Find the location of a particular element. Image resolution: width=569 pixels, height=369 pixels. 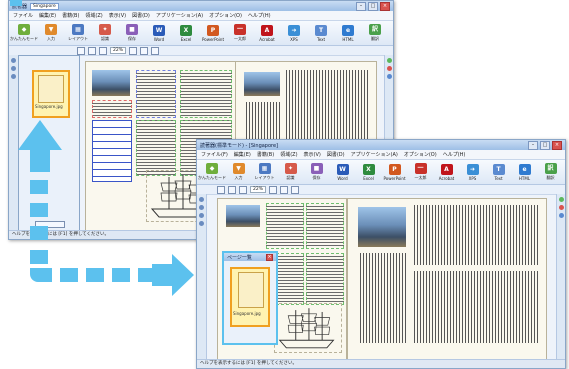

toolbar-label: Text is located at coordinates (498, 178).